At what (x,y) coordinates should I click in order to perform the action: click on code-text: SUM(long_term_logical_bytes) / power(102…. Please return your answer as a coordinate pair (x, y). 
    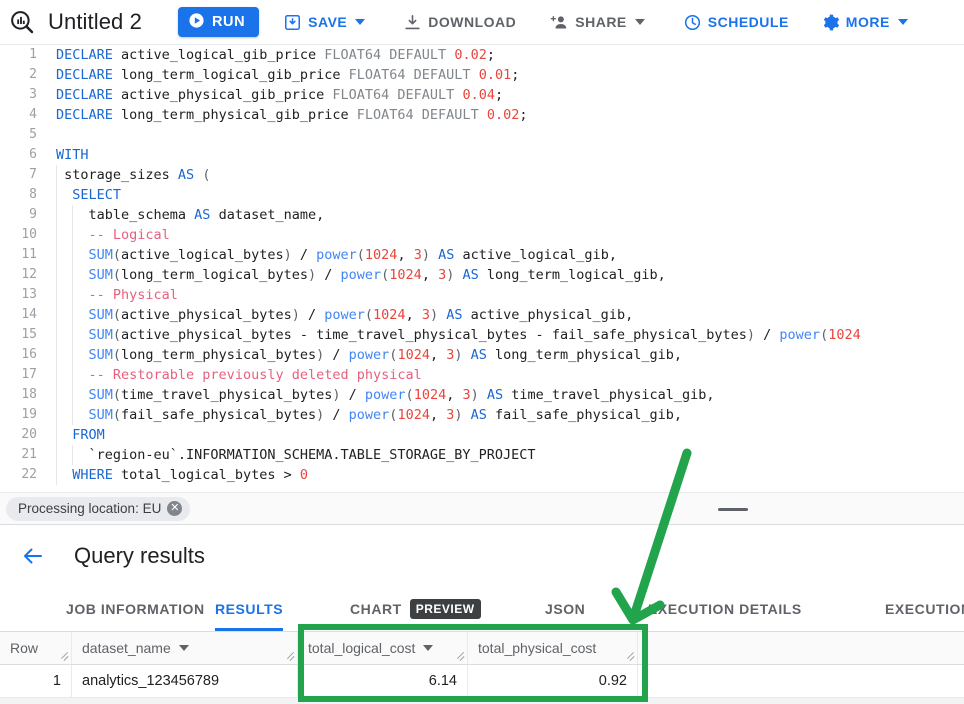
    Looking at the image, I should click on (356, 275).